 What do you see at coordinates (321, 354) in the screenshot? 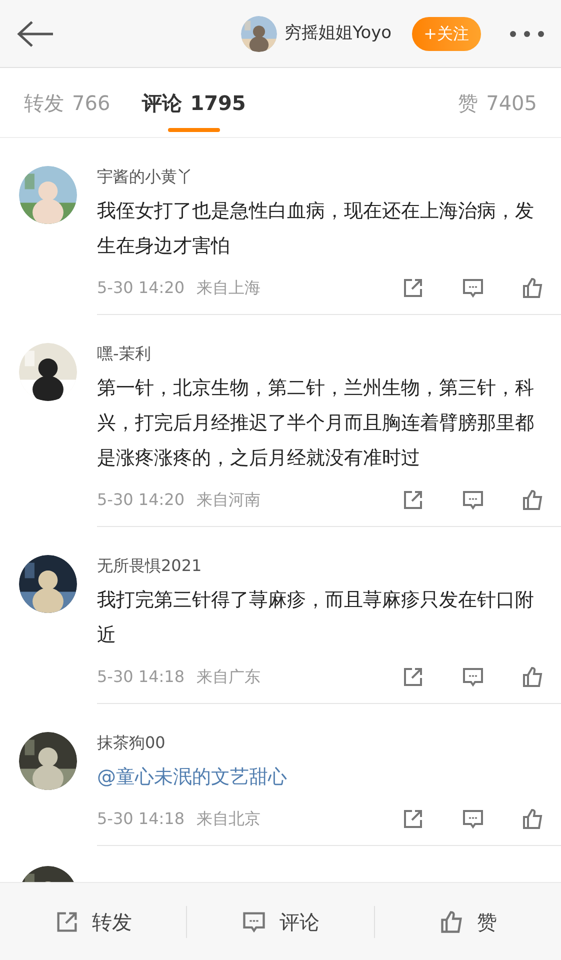
I see `commenter-name: 嘿-茉利` at bounding box center [321, 354].